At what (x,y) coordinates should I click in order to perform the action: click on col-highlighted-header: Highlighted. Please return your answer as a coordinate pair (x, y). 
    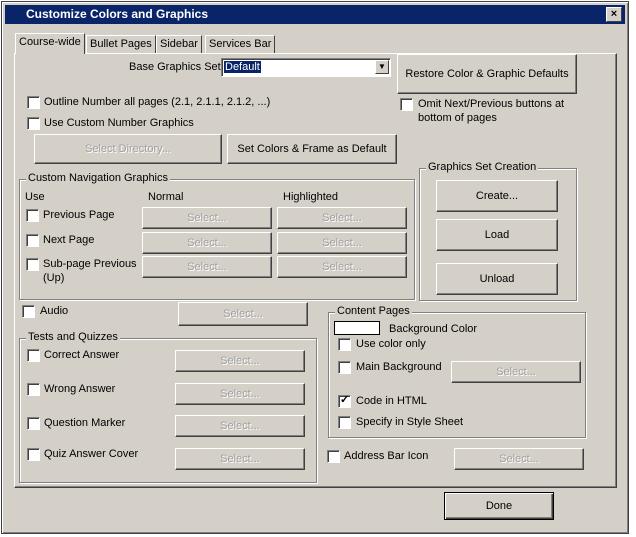
    Looking at the image, I should click on (311, 197).